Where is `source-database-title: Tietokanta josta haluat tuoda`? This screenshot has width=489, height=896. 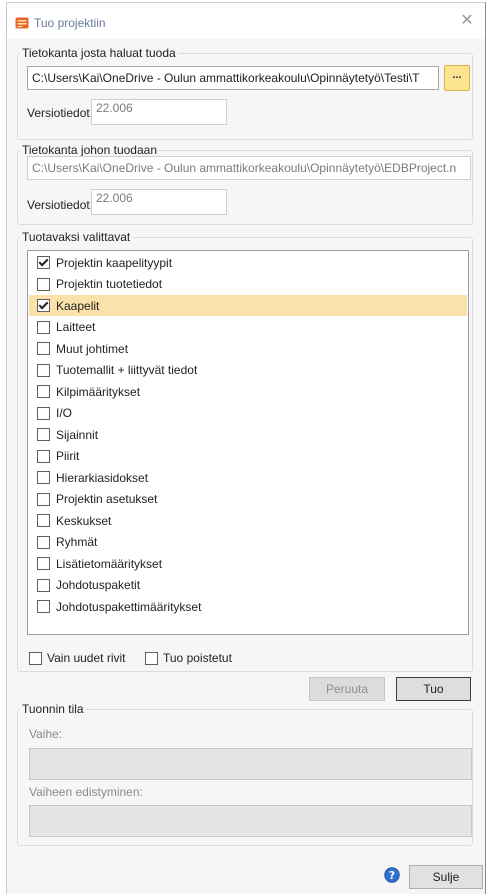
source-database-title: Tietokanta josta haluat tuoda is located at coordinates (99, 53).